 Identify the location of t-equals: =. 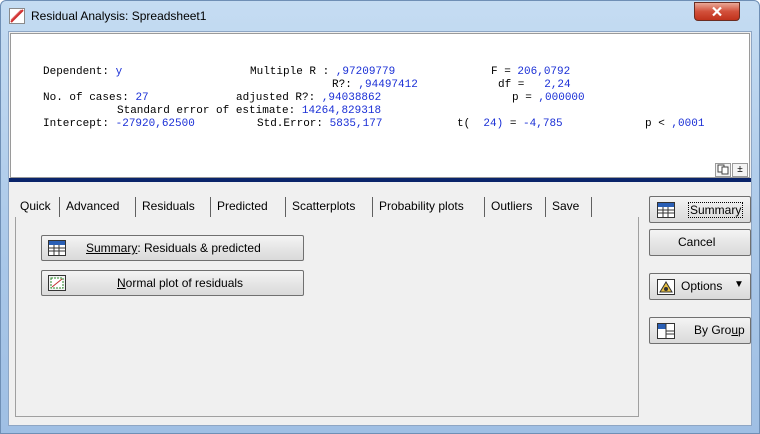
(513, 124).